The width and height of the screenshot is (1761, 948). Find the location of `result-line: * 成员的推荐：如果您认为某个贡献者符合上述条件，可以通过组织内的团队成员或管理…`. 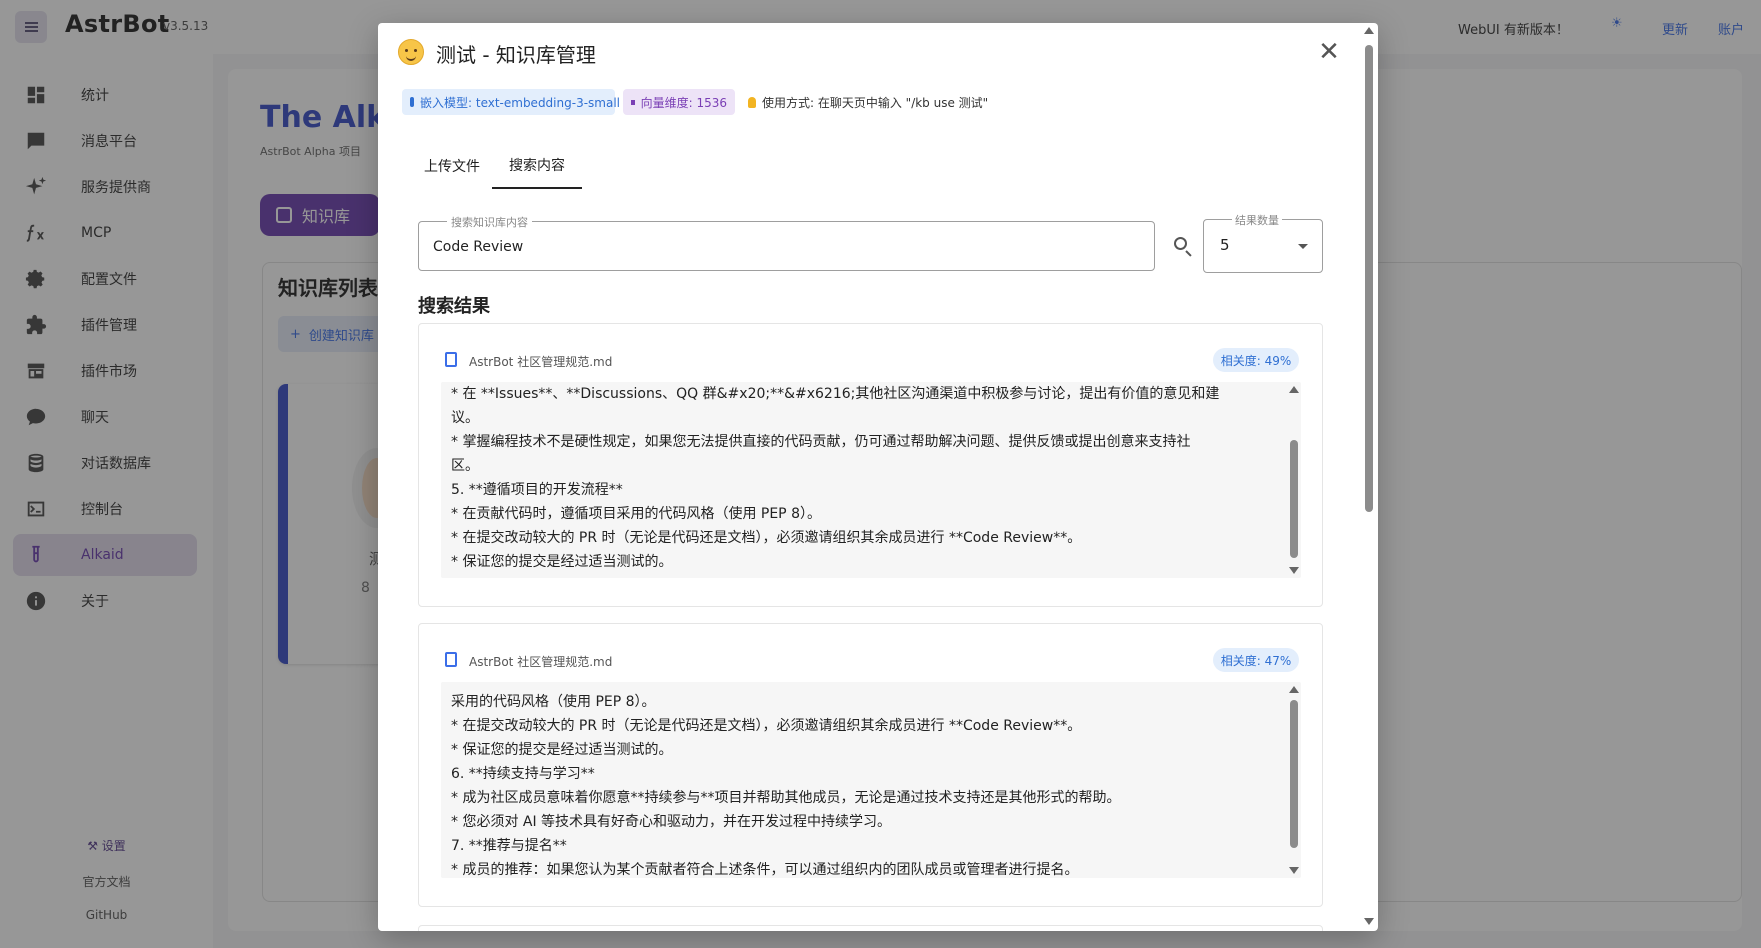

result-line: * 成员的推荐：如果您认为某个贡献者符合上述条件，可以通过组织内的团队成员或管理… is located at coordinates (765, 870).